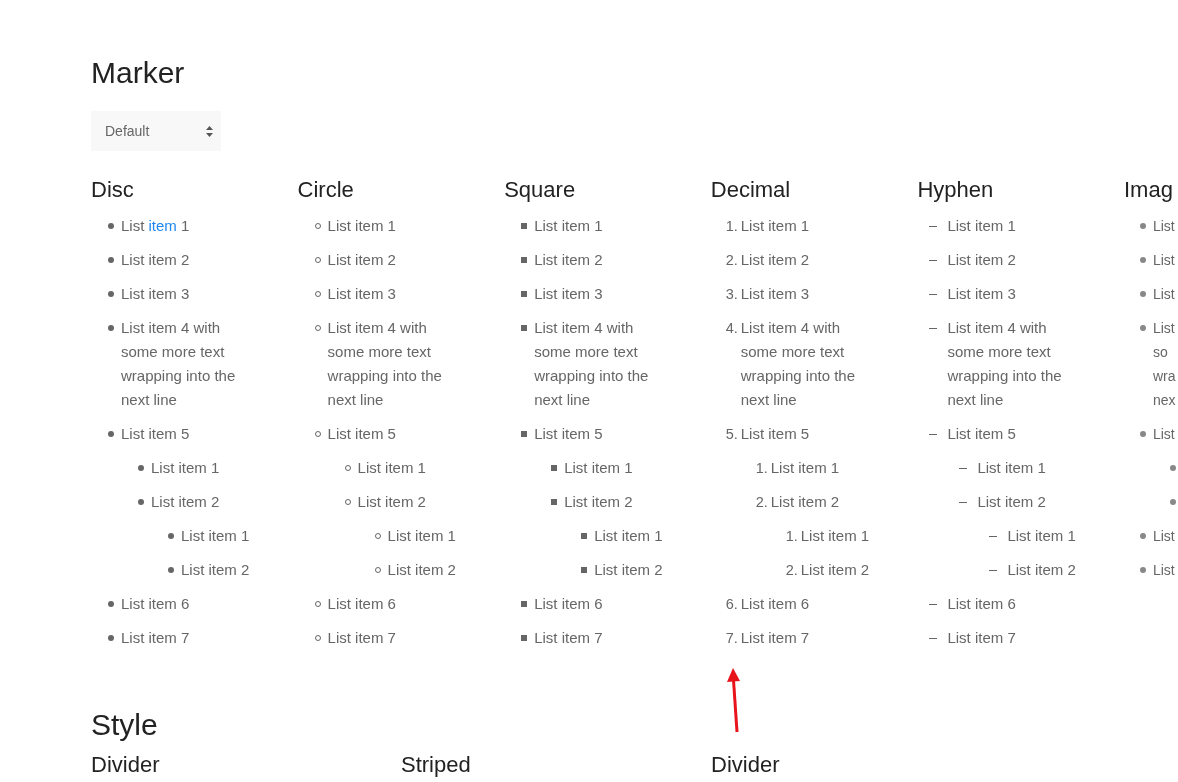  Describe the element at coordinates (731, 328) in the screenshot. I see `list-number: 4.` at that location.